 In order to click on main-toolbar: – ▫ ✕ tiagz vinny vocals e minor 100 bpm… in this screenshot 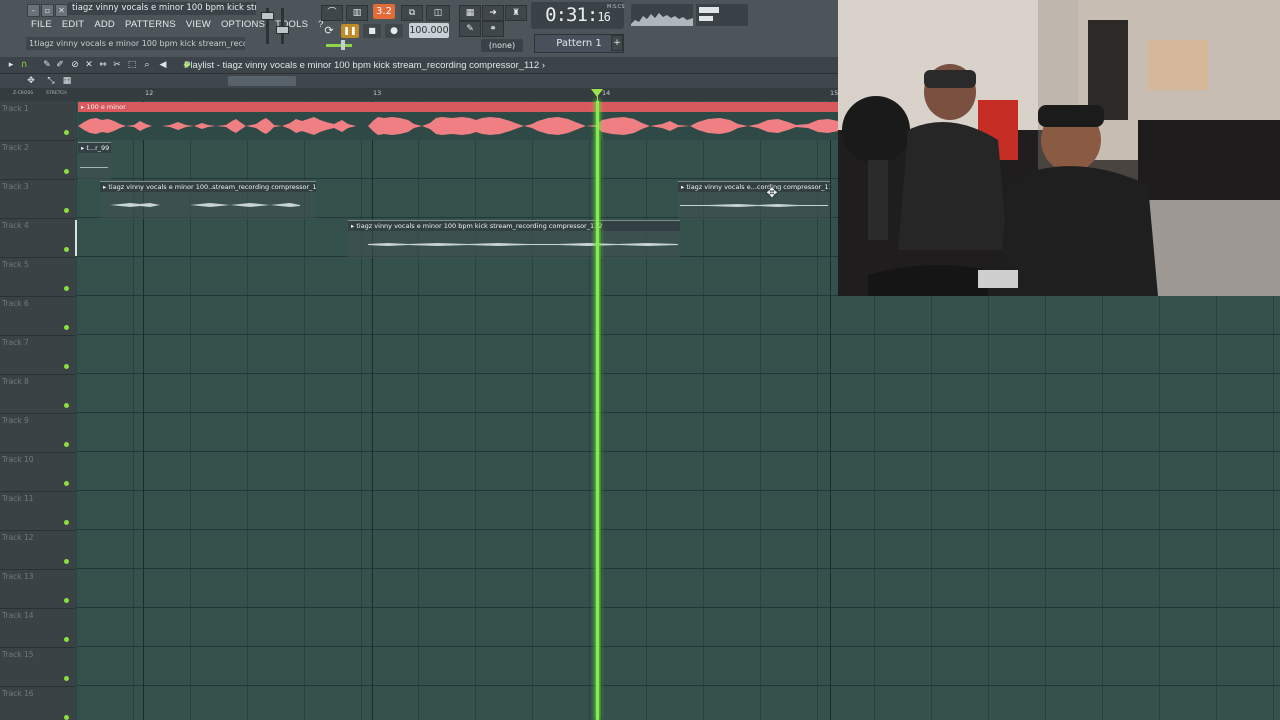, I will do `click(419, 29)`.